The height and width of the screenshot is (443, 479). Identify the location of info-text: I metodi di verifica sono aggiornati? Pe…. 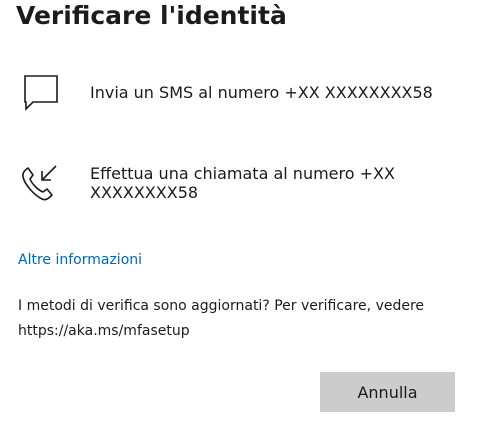
(221, 318).